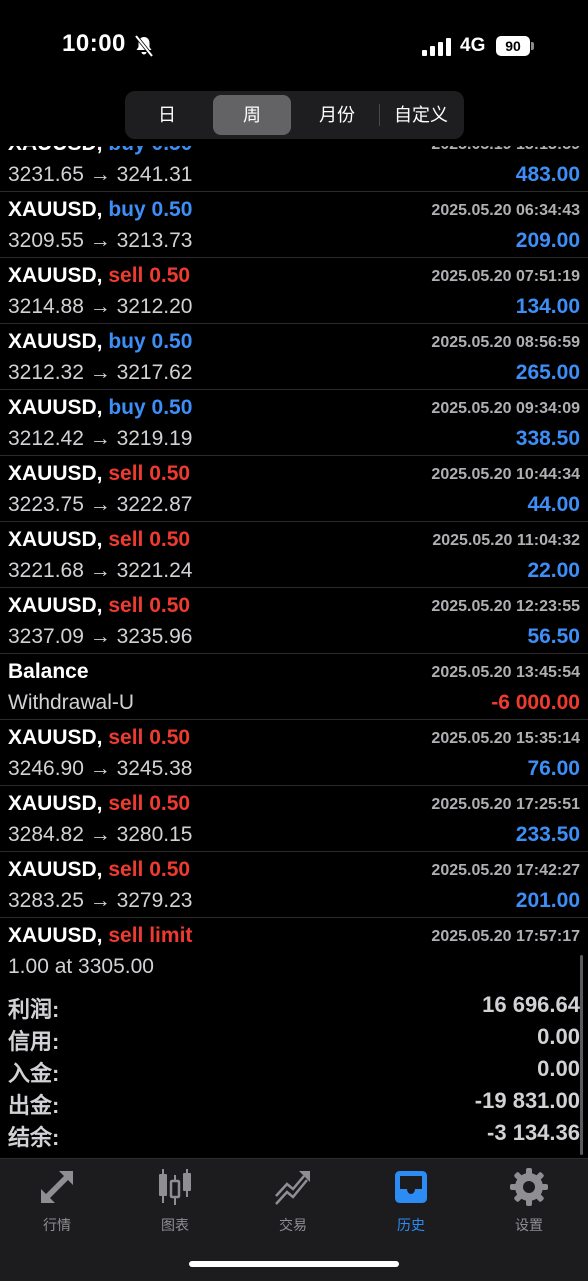 This screenshot has width=588, height=1281. Describe the element at coordinates (547, 240) in the screenshot. I see `trade-profit: 209.00` at that location.